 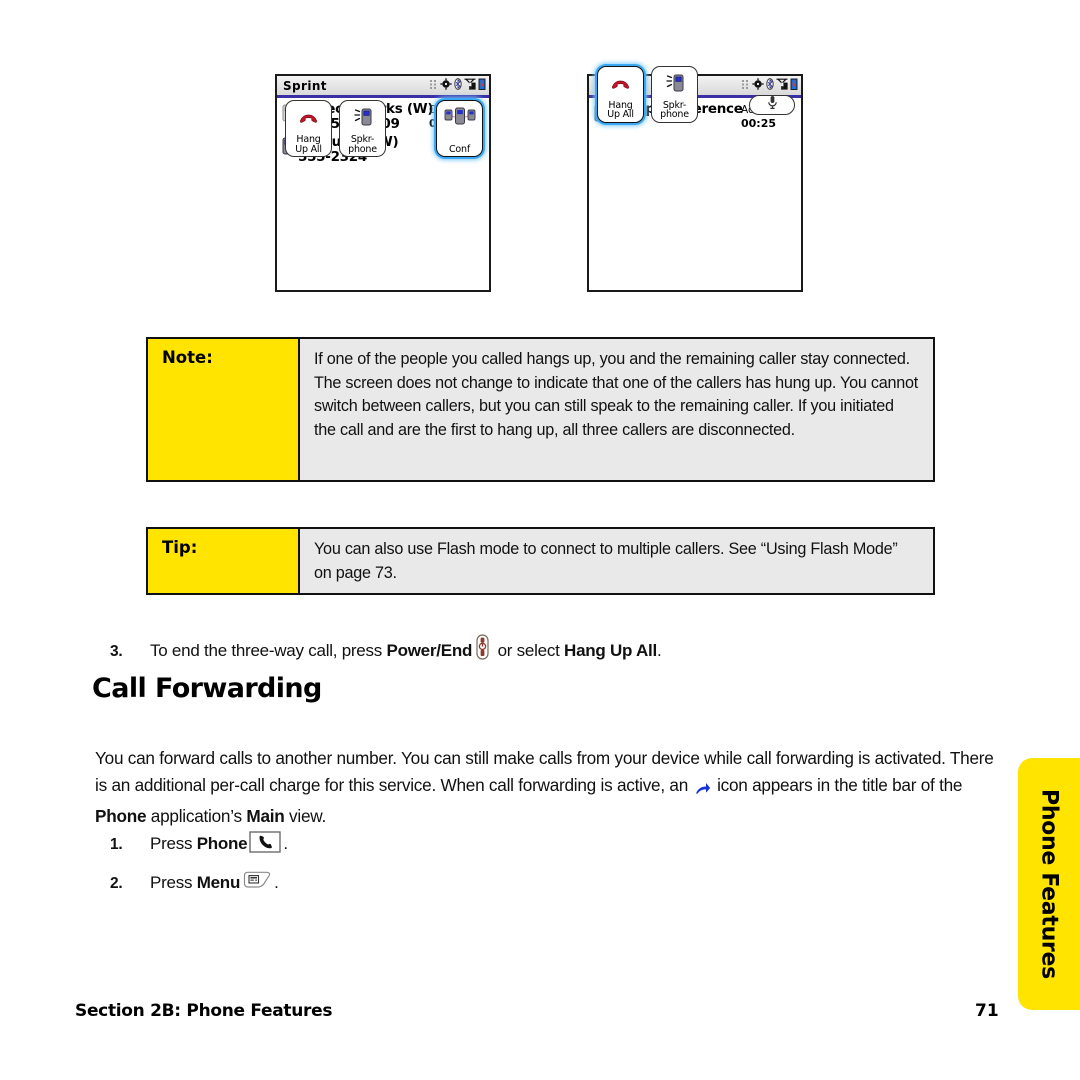 What do you see at coordinates (207, 688) in the screenshot?
I see `page-title: Call Forwarding` at bounding box center [207, 688].